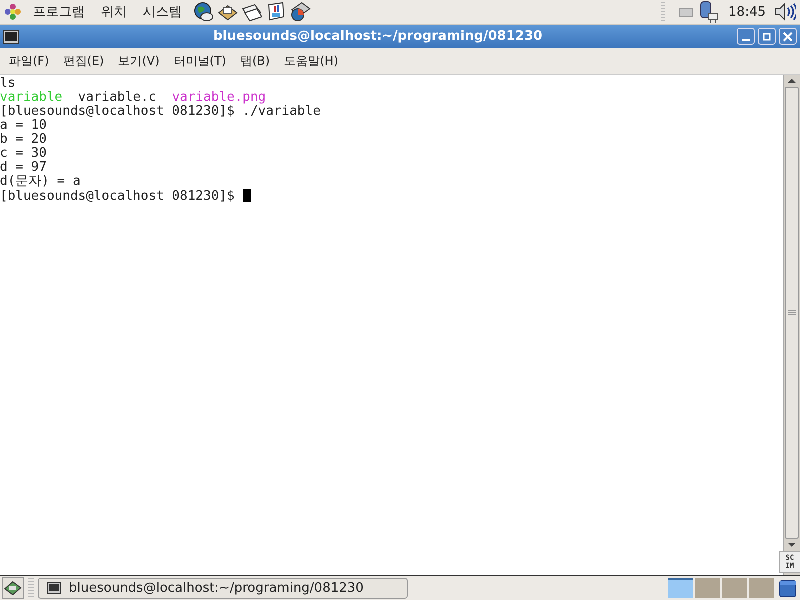  Describe the element at coordinates (219, 97) in the screenshot. I see `terminal-text: variable.png` at that location.